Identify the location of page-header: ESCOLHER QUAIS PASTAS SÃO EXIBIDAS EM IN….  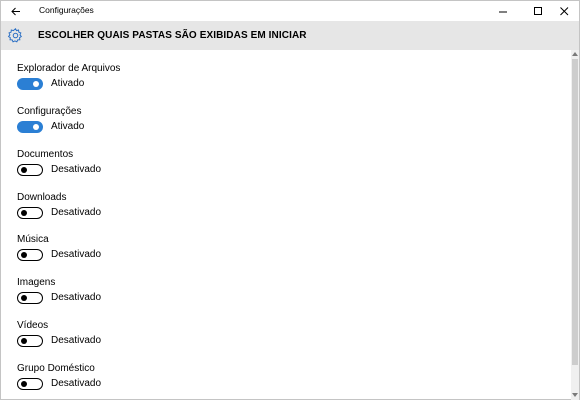
(290, 35).